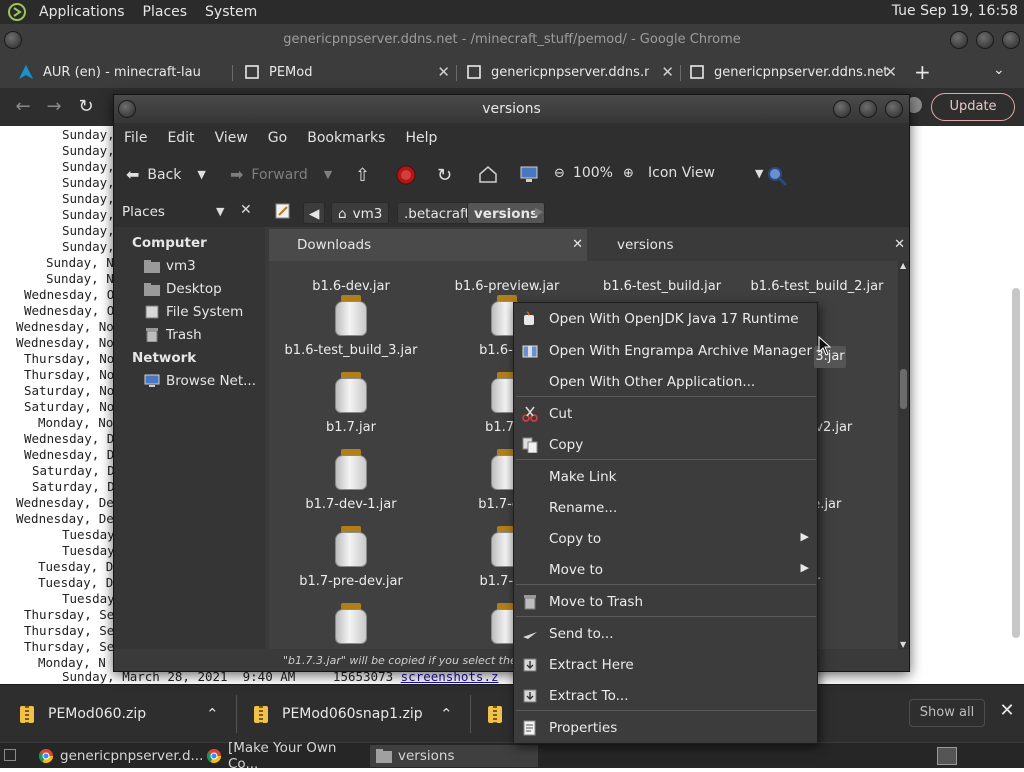 The image size is (1024, 772). Describe the element at coordinates (351, 326) in the screenshot. I see `file-item: b1.6-test_build_3.jar` at that location.